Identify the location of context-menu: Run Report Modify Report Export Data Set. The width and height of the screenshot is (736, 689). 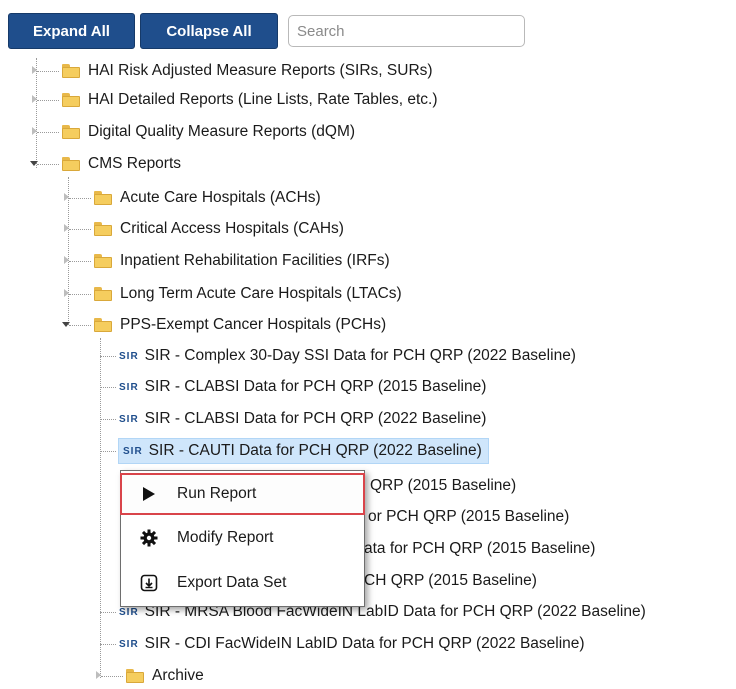
(242, 538).